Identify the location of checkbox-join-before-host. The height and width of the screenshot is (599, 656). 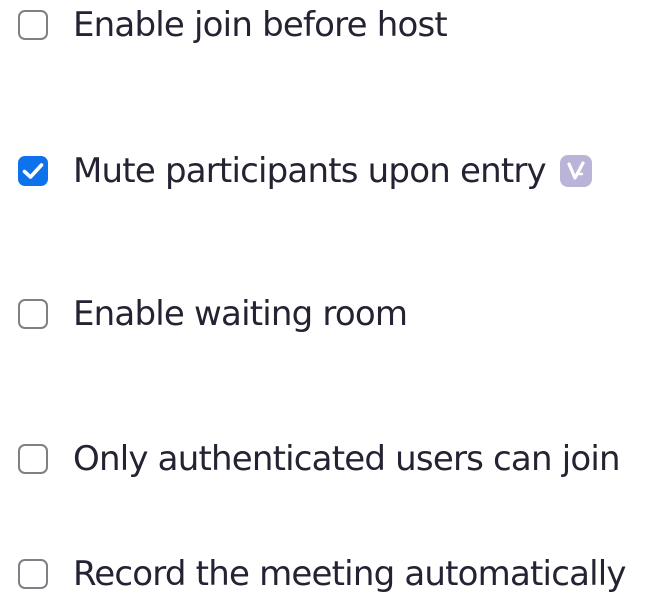
(33, 25).